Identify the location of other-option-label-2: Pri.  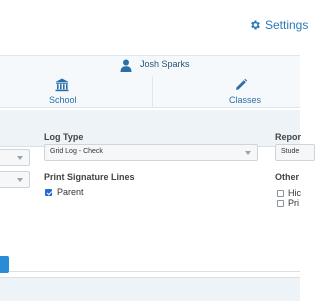
(293, 203).